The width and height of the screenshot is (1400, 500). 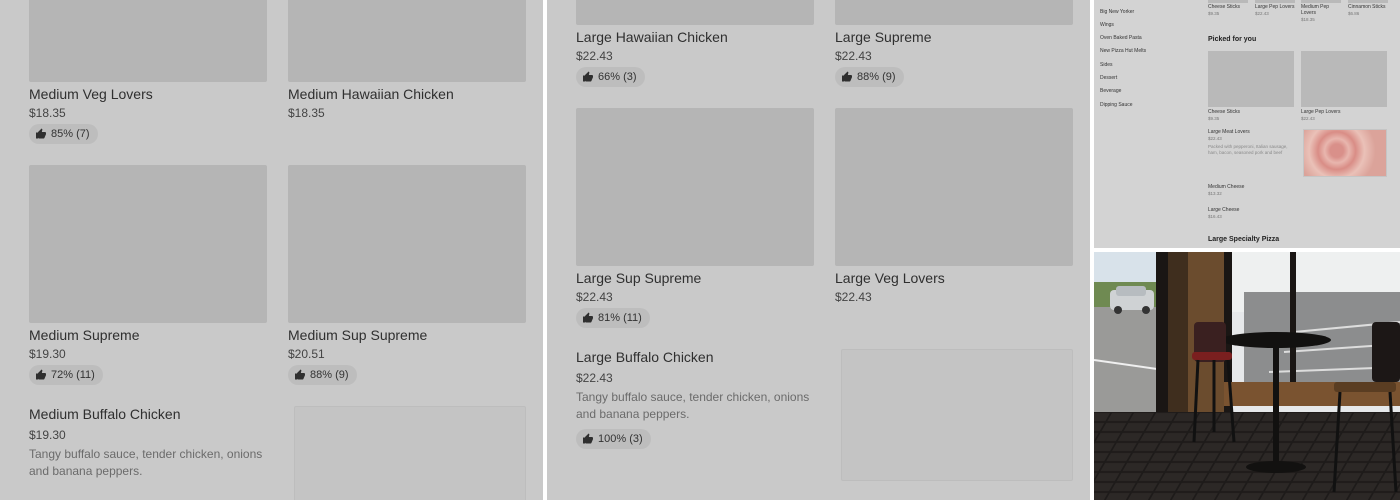 What do you see at coordinates (1117, 12) in the screenshot?
I see `category-link: Big New Yorker` at bounding box center [1117, 12].